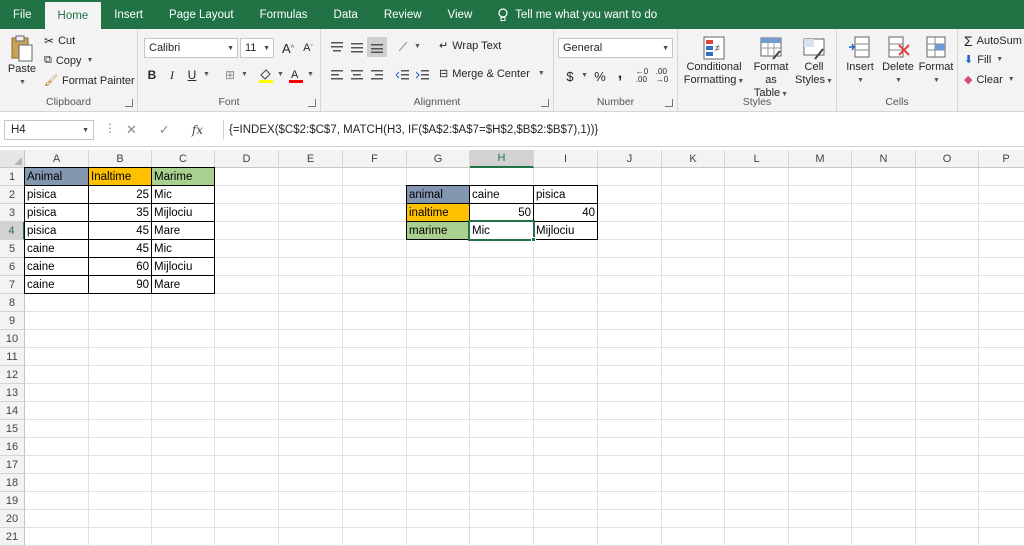 This screenshot has width=1024, height=546. I want to click on column-header-n: N, so click(884, 159).